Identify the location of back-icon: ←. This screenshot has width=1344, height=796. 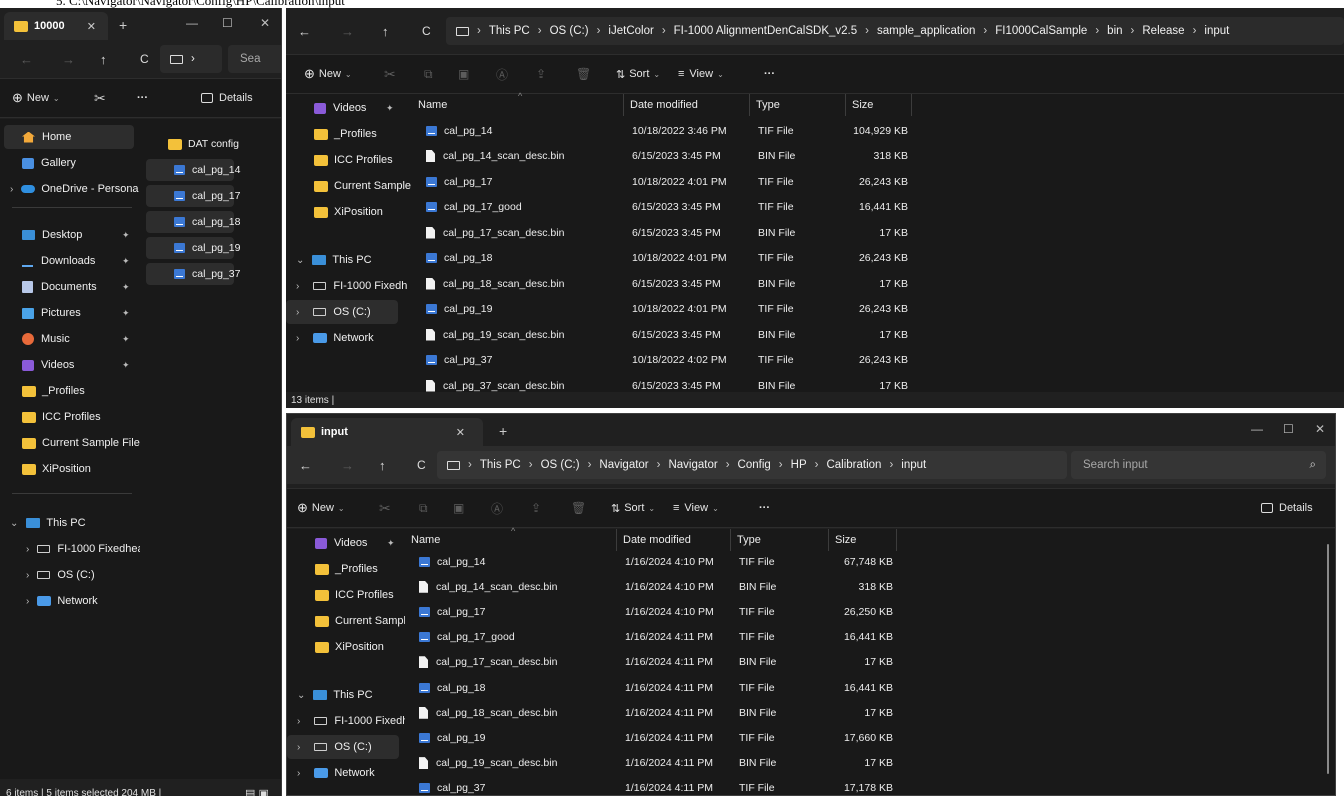
(26, 59).